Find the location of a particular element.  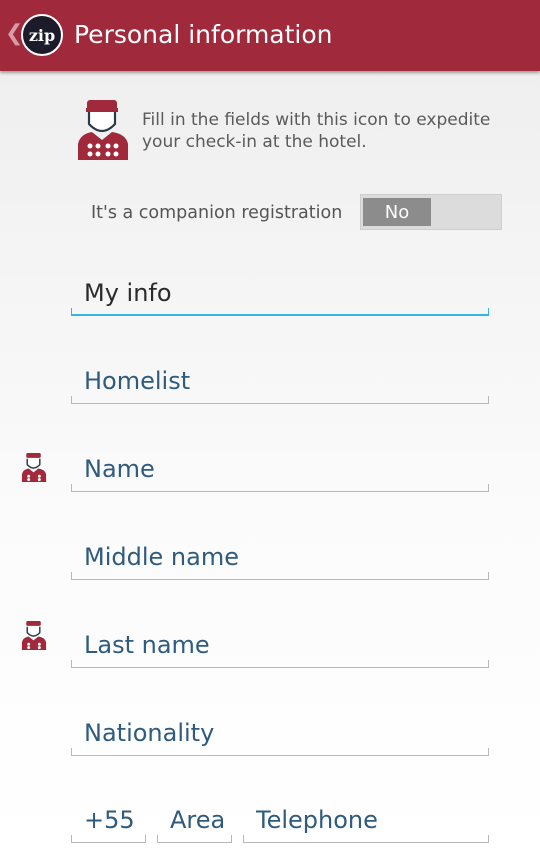

name-placeholder: Name is located at coordinates (119, 469).